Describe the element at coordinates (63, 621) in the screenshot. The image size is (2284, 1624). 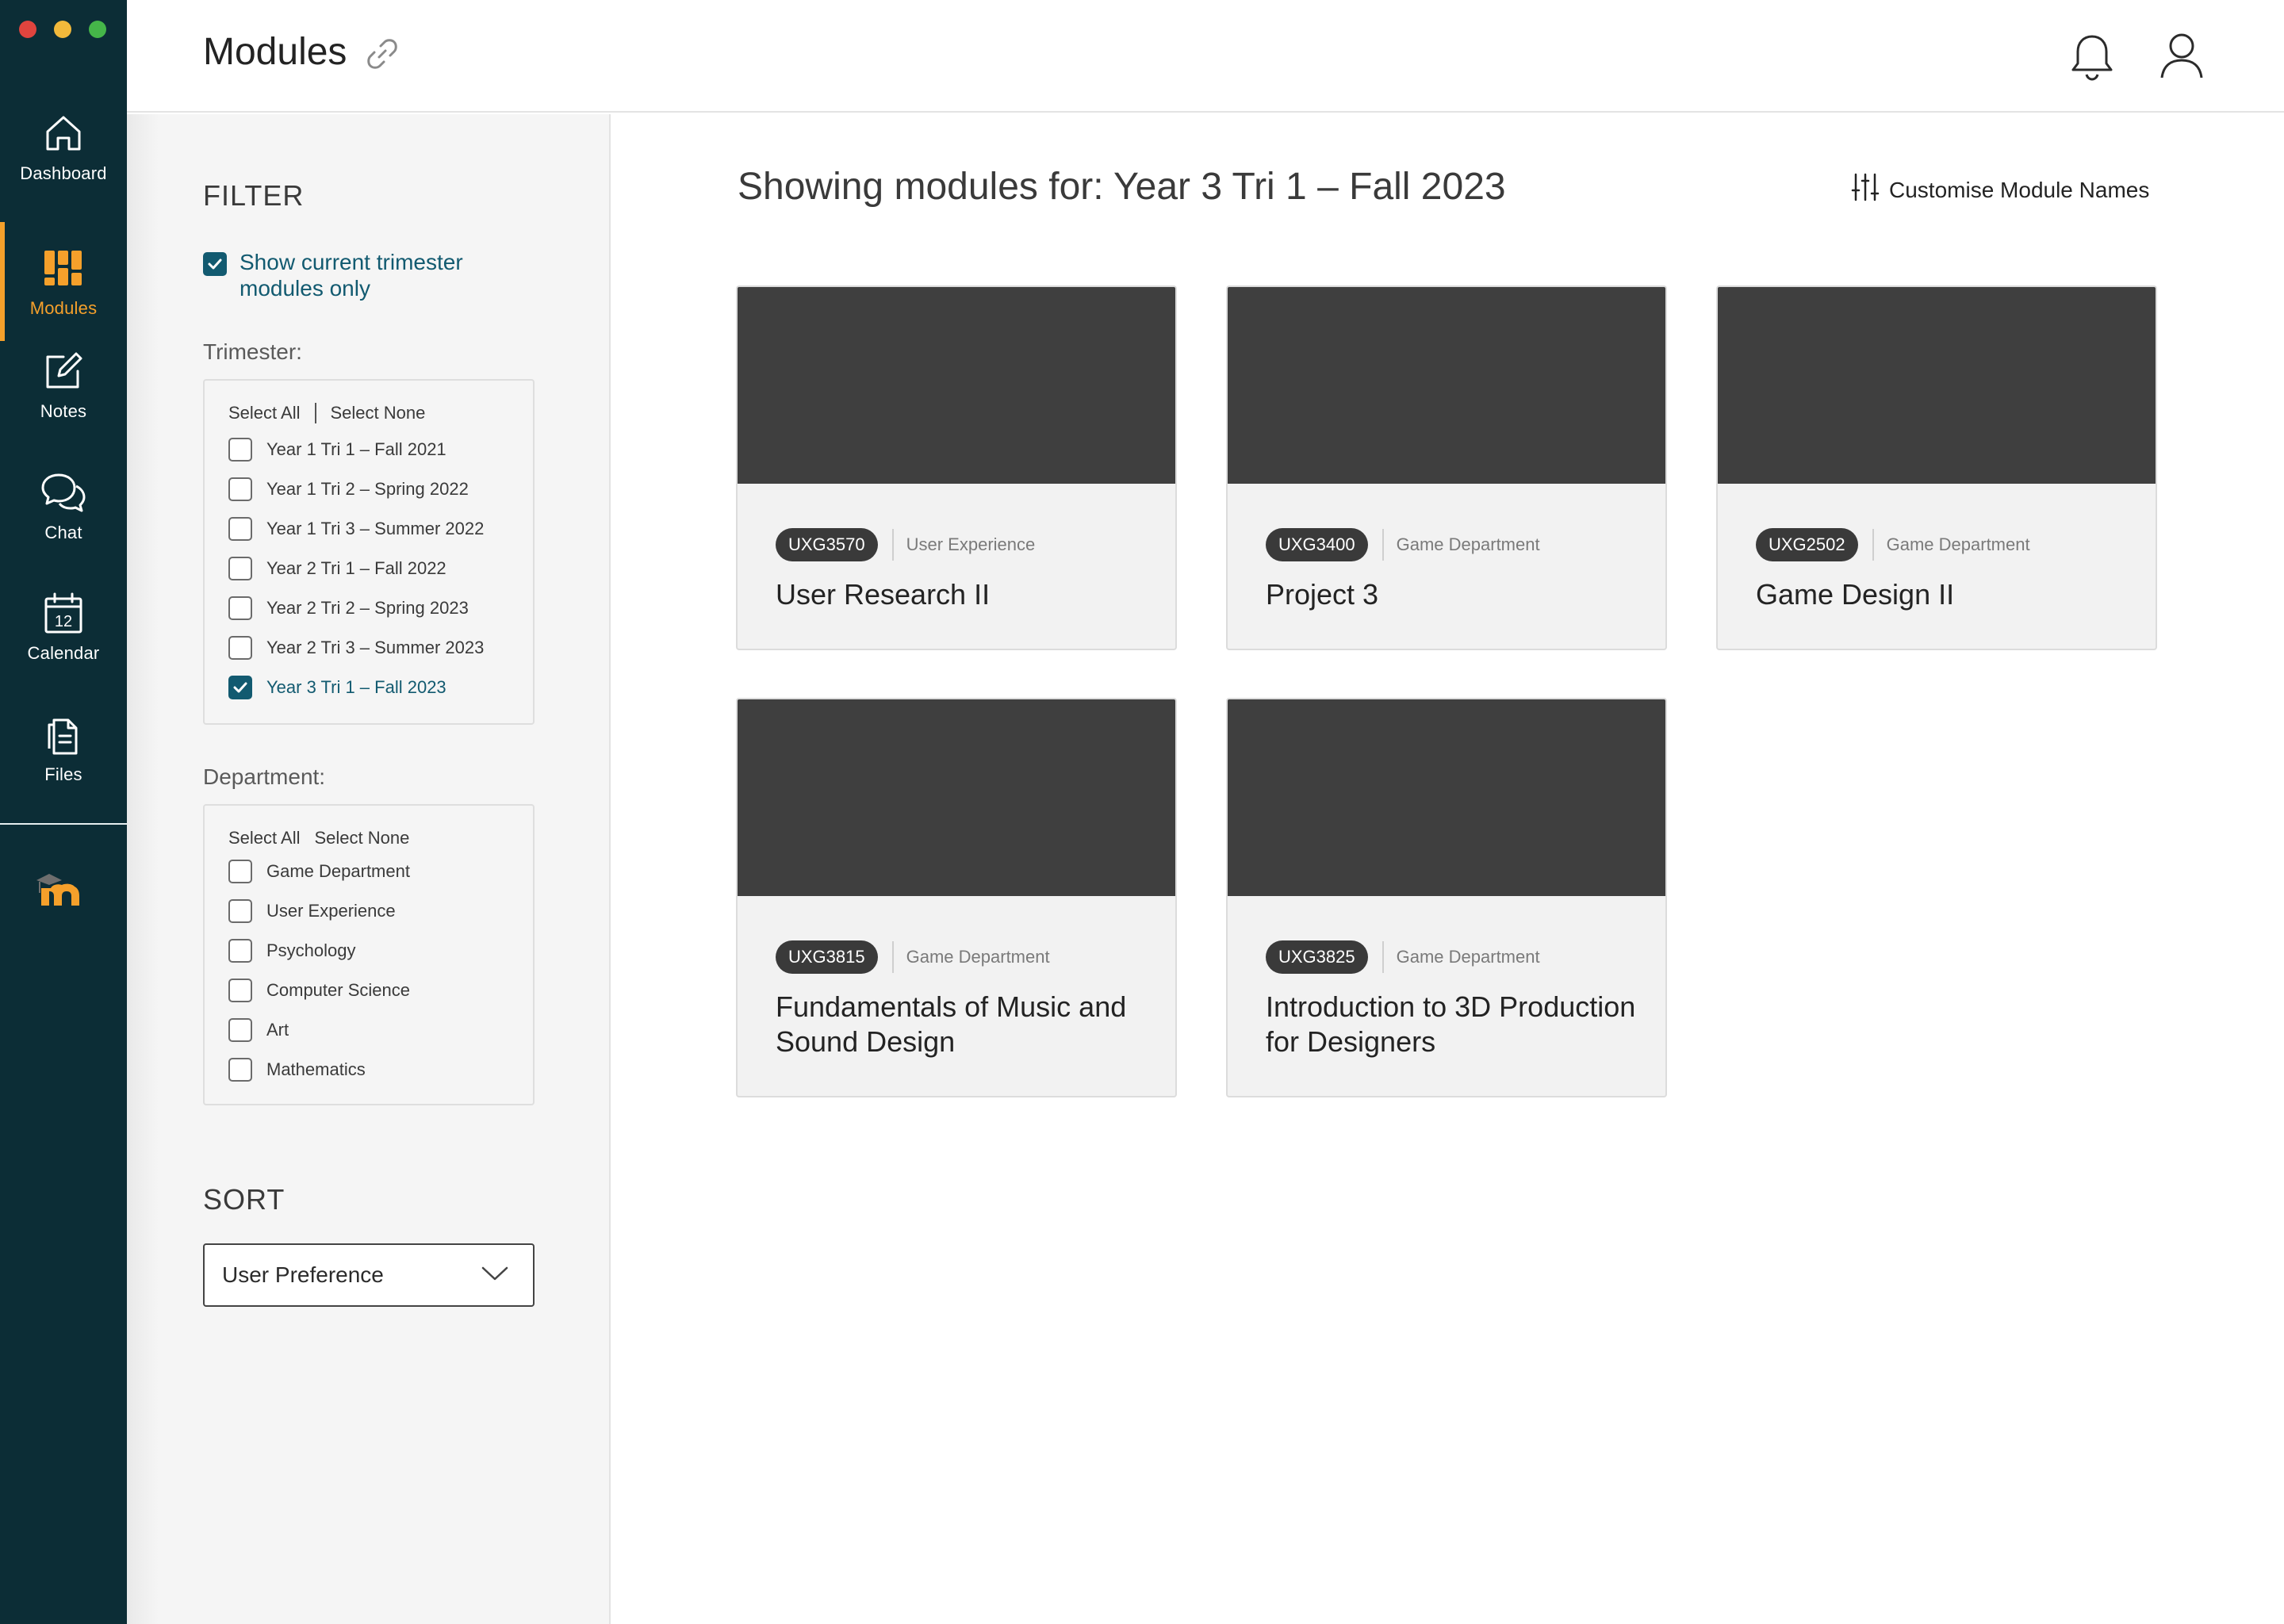
I see `svg-text: 12` at that location.